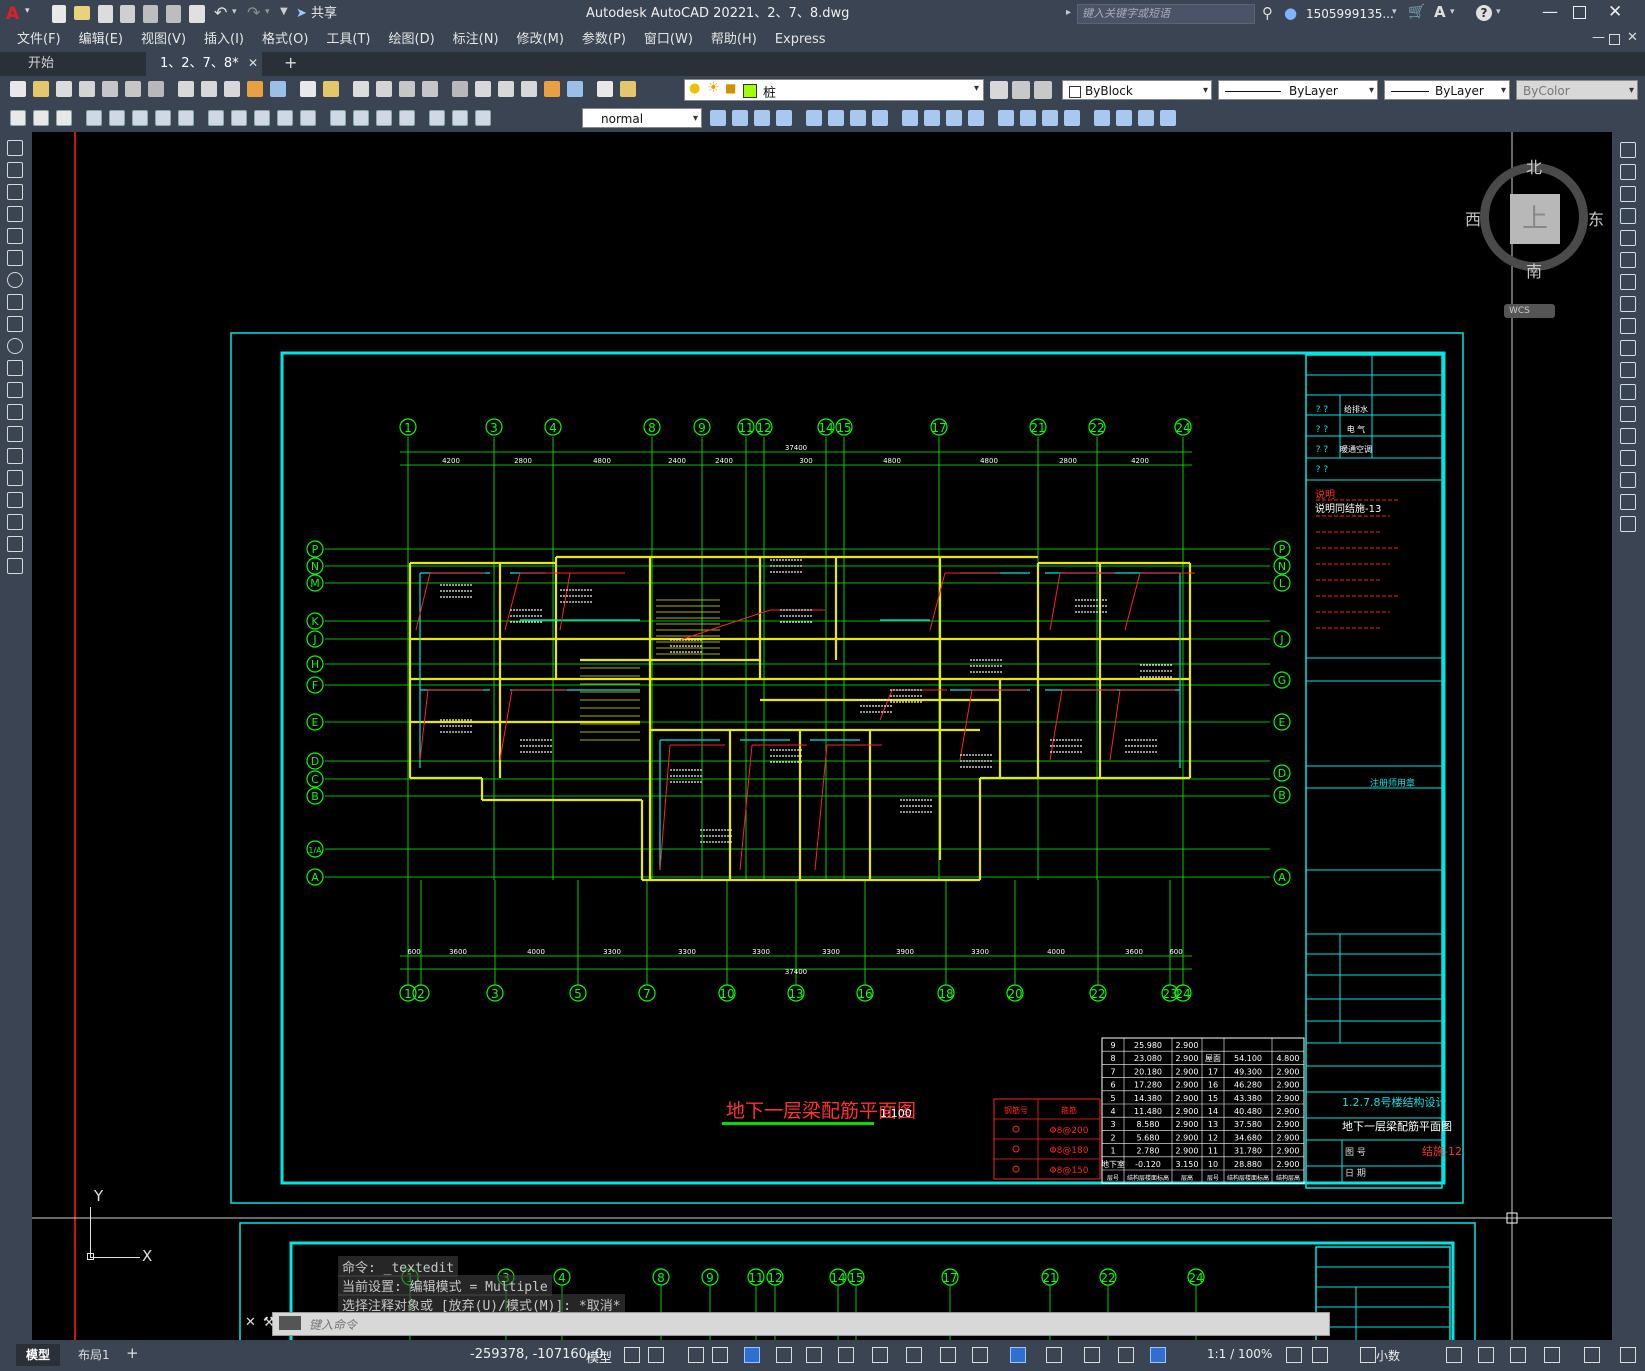 The width and height of the screenshot is (1645, 1371). Describe the element at coordinates (1368, 1355) in the screenshot. I see `units-icon` at that location.